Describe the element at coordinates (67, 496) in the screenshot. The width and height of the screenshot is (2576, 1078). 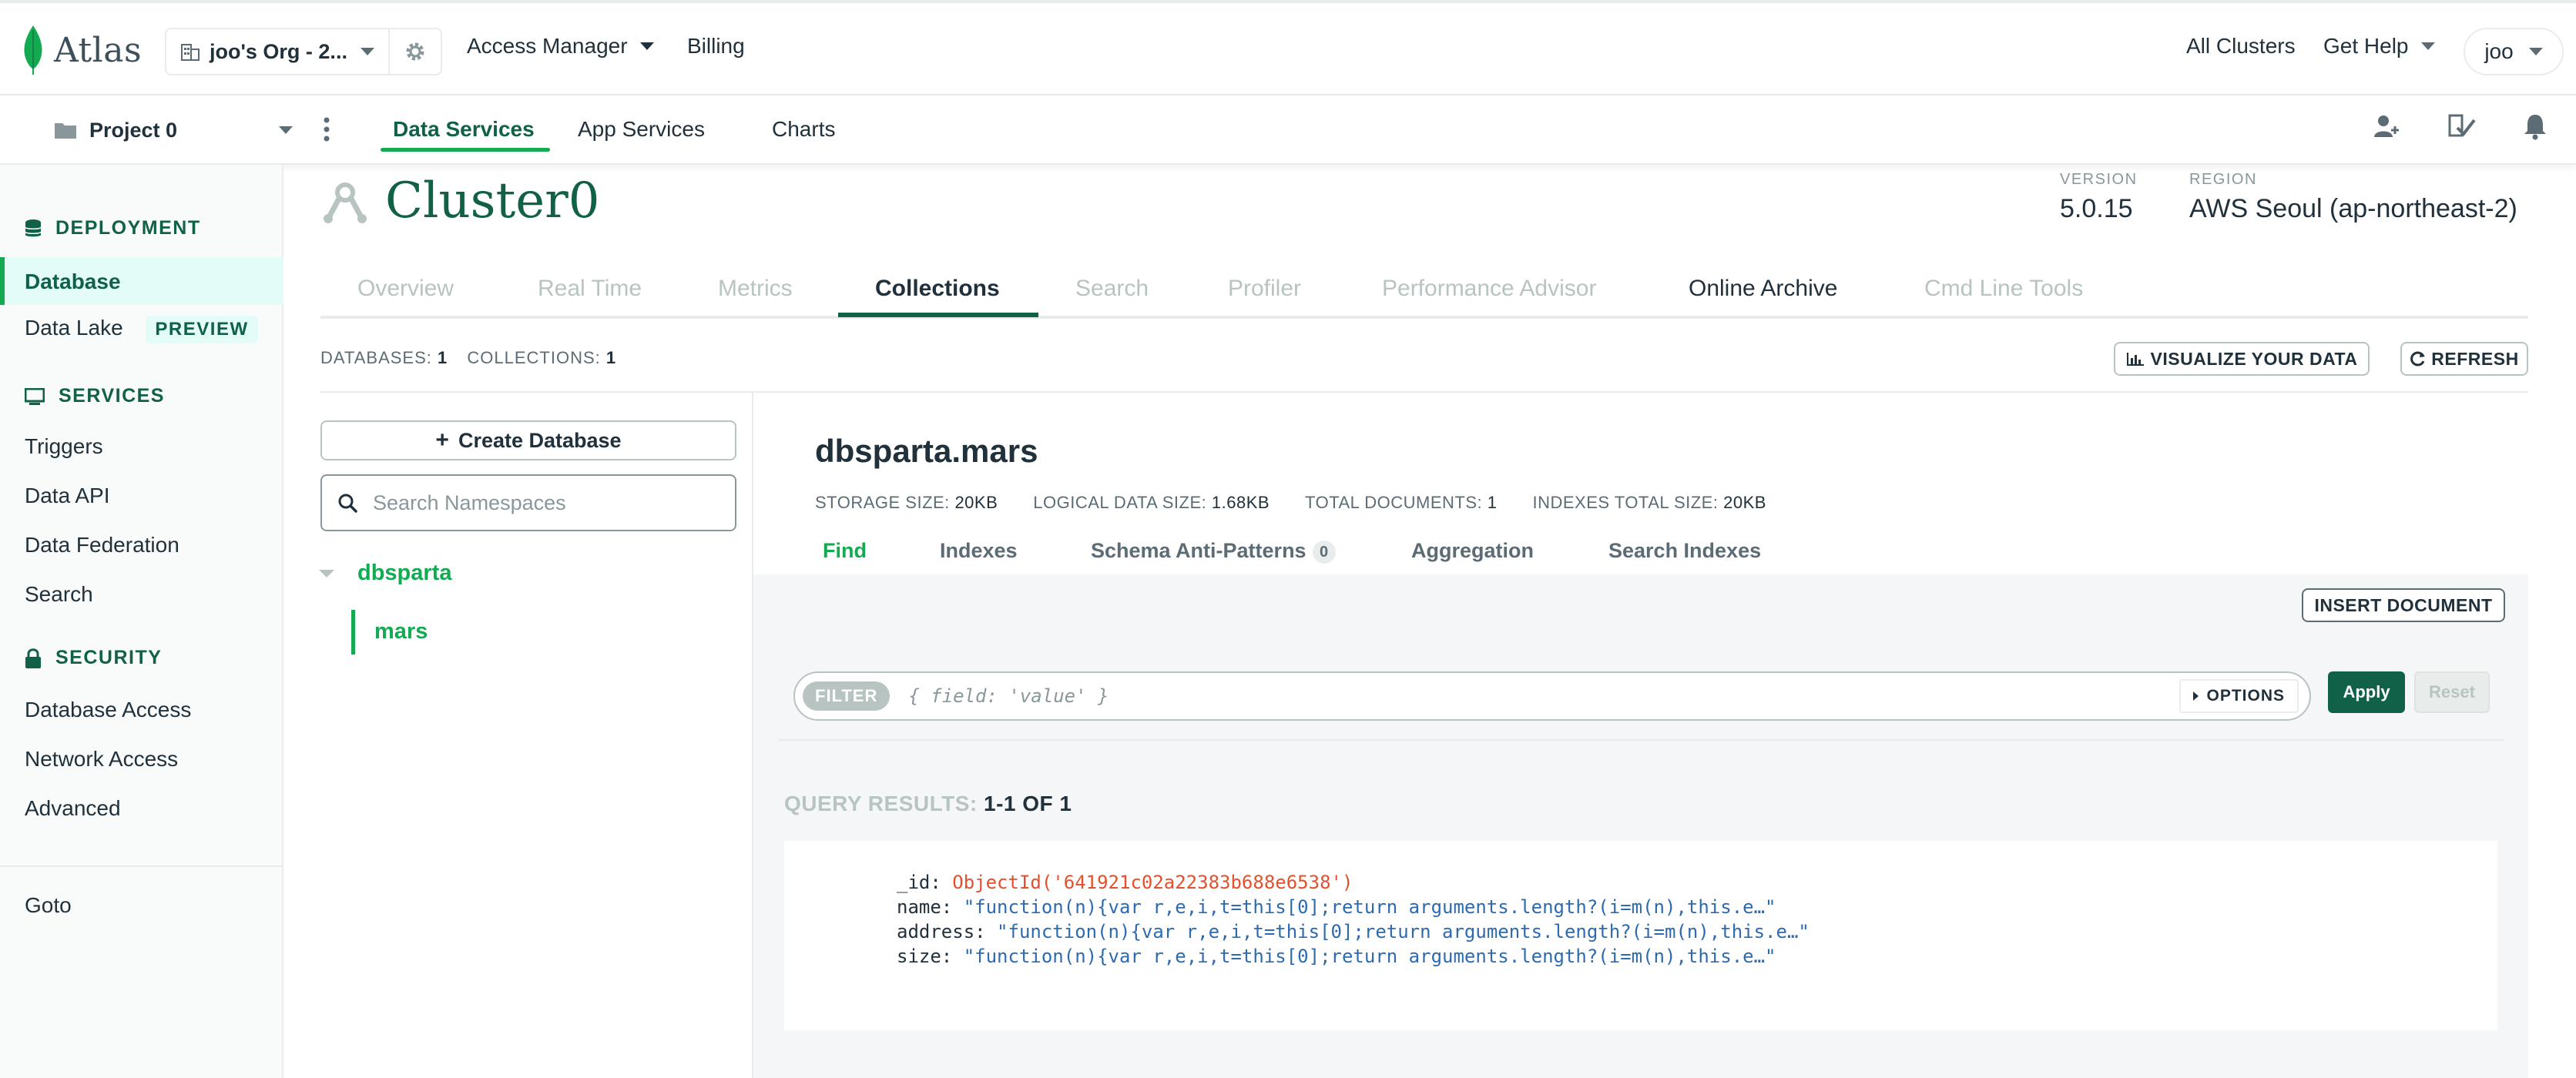
I see `sidebar-item-data-api: Data API` at that location.